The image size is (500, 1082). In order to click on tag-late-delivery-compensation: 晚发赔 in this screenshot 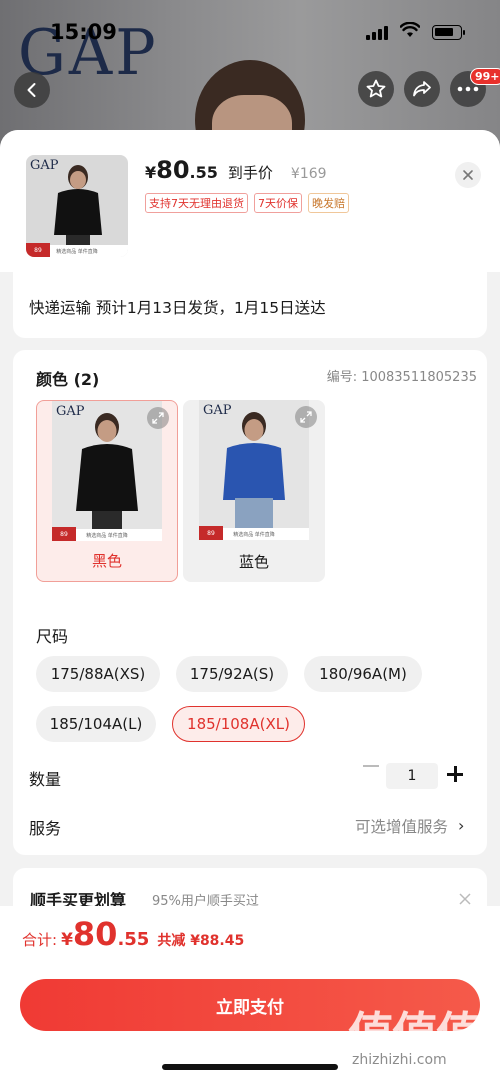, I will do `click(328, 203)`.